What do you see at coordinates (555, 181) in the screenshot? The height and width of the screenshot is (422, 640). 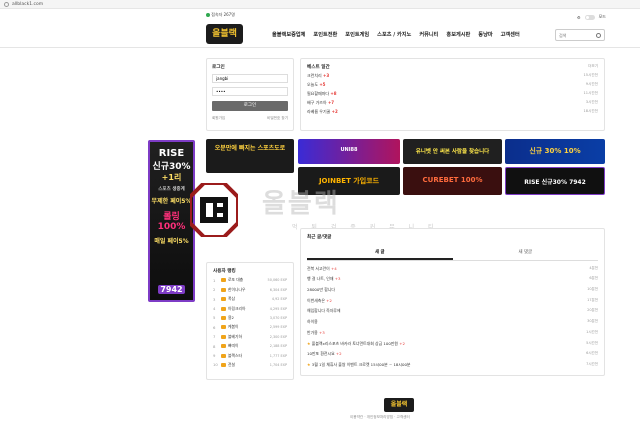 I see `rise-banner: RISE 신규30% 7942` at bounding box center [555, 181].